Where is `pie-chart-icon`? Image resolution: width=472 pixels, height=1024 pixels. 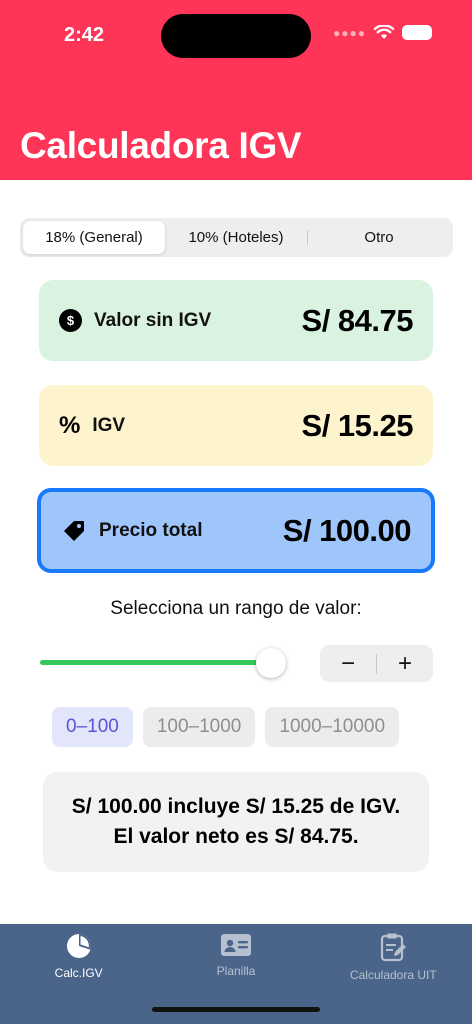
pie-chart-icon is located at coordinates (78, 946).